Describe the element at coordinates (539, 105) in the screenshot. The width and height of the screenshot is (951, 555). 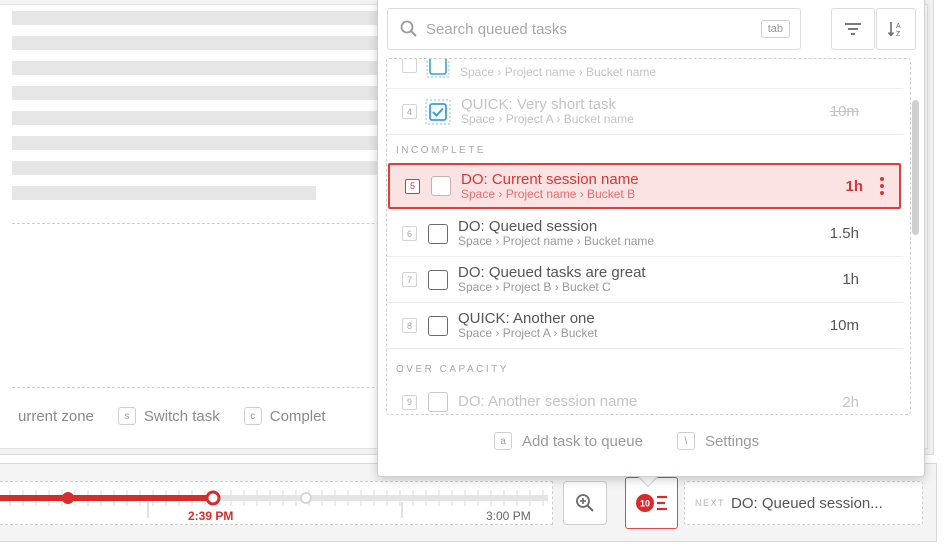
I see `task-title: QUICK: Very short task` at that location.